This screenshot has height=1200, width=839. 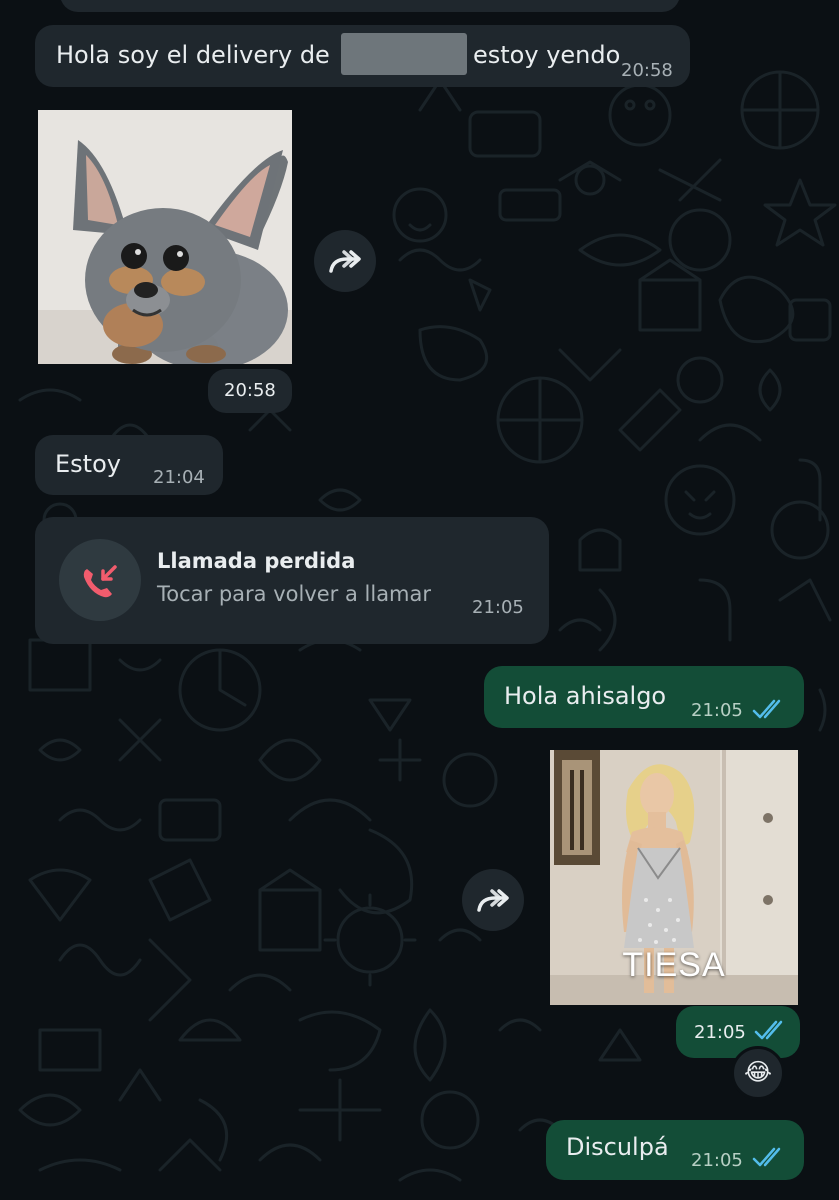 I want to click on dog-photo-time-pill: 20:58, so click(x=250, y=391).